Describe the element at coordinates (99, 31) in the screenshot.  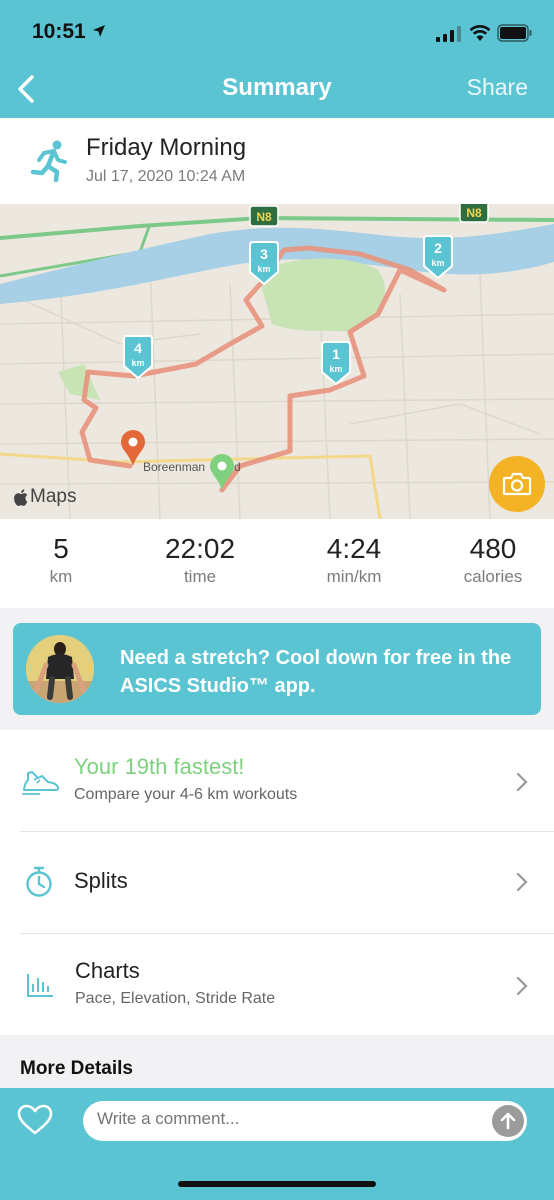
I see `location-arrow-icon` at that location.